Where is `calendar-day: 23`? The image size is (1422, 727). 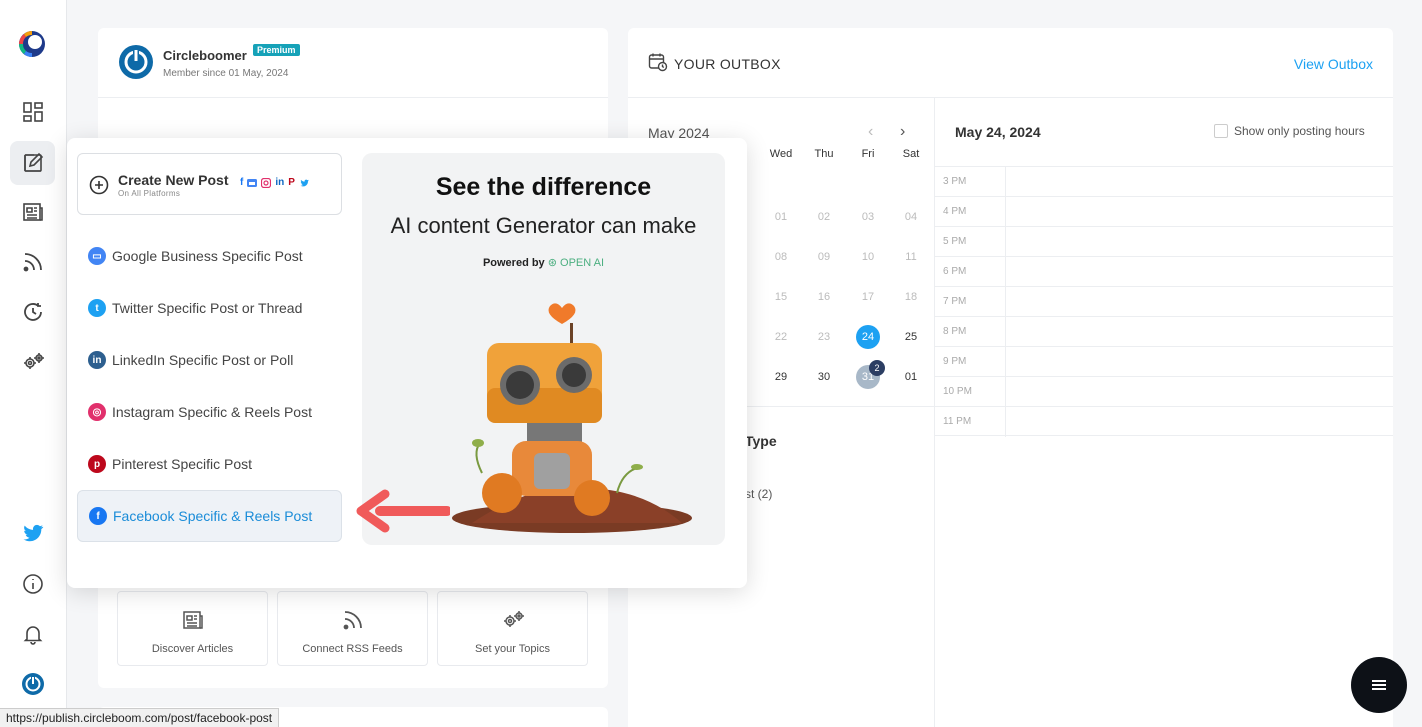 calendar-day: 23 is located at coordinates (824, 337).